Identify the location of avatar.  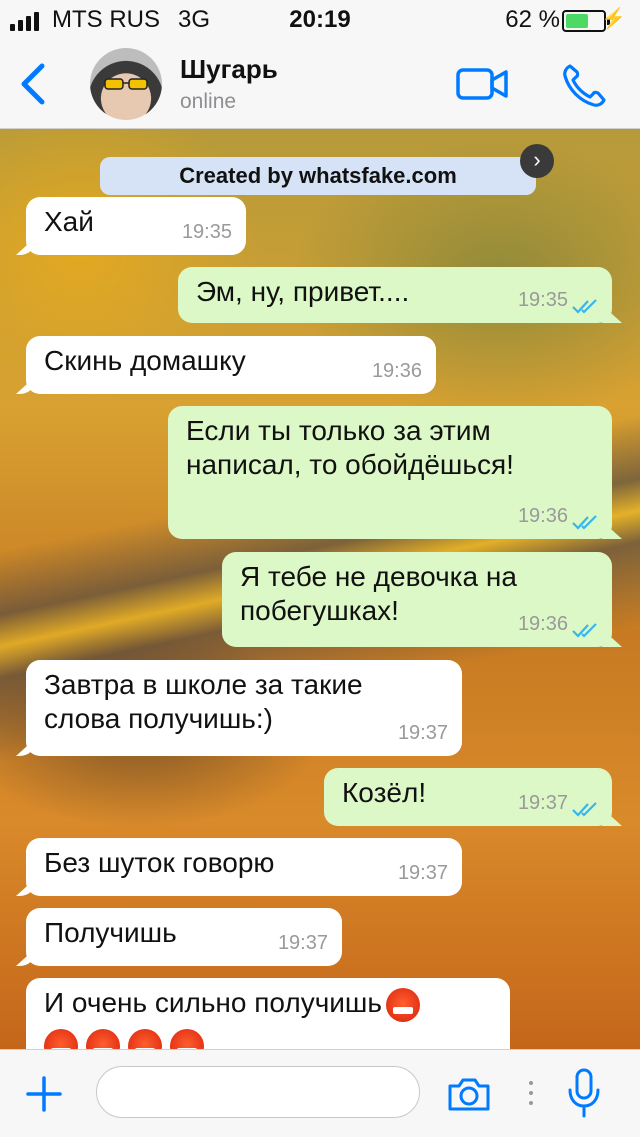
(126, 84).